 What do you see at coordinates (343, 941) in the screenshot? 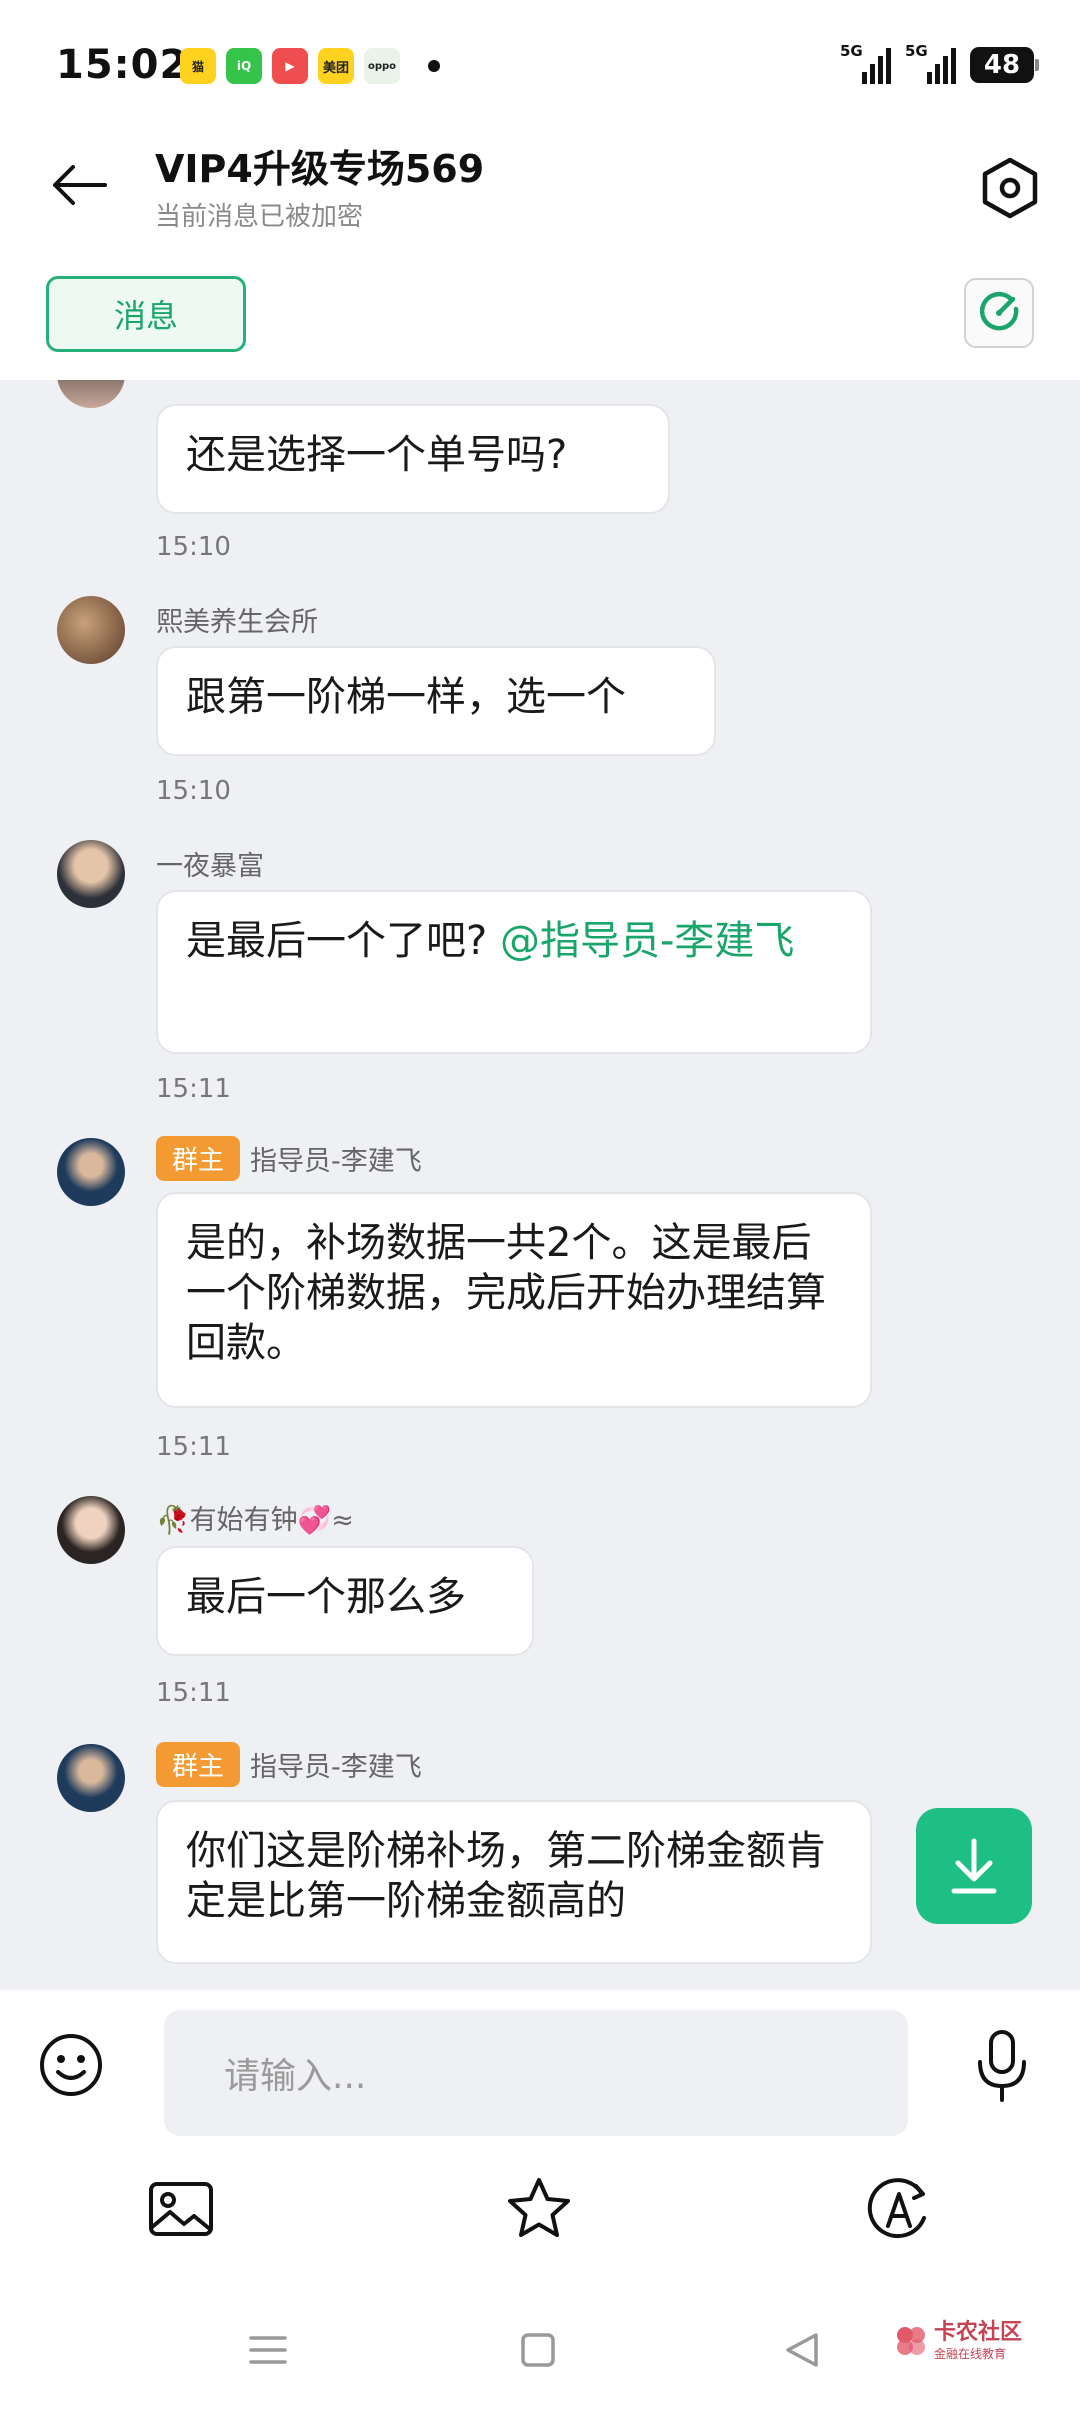
I see `message-text: 是最后一个了吧?` at bounding box center [343, 941].